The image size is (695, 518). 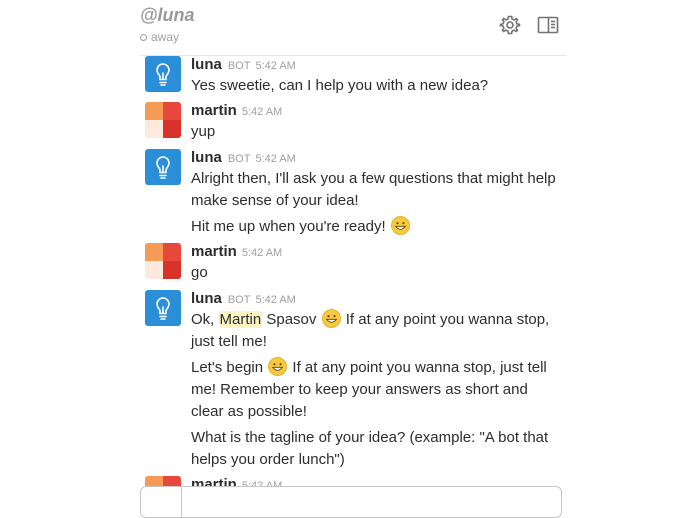 I want to click on message-text: go, so click(x=199, y=272).